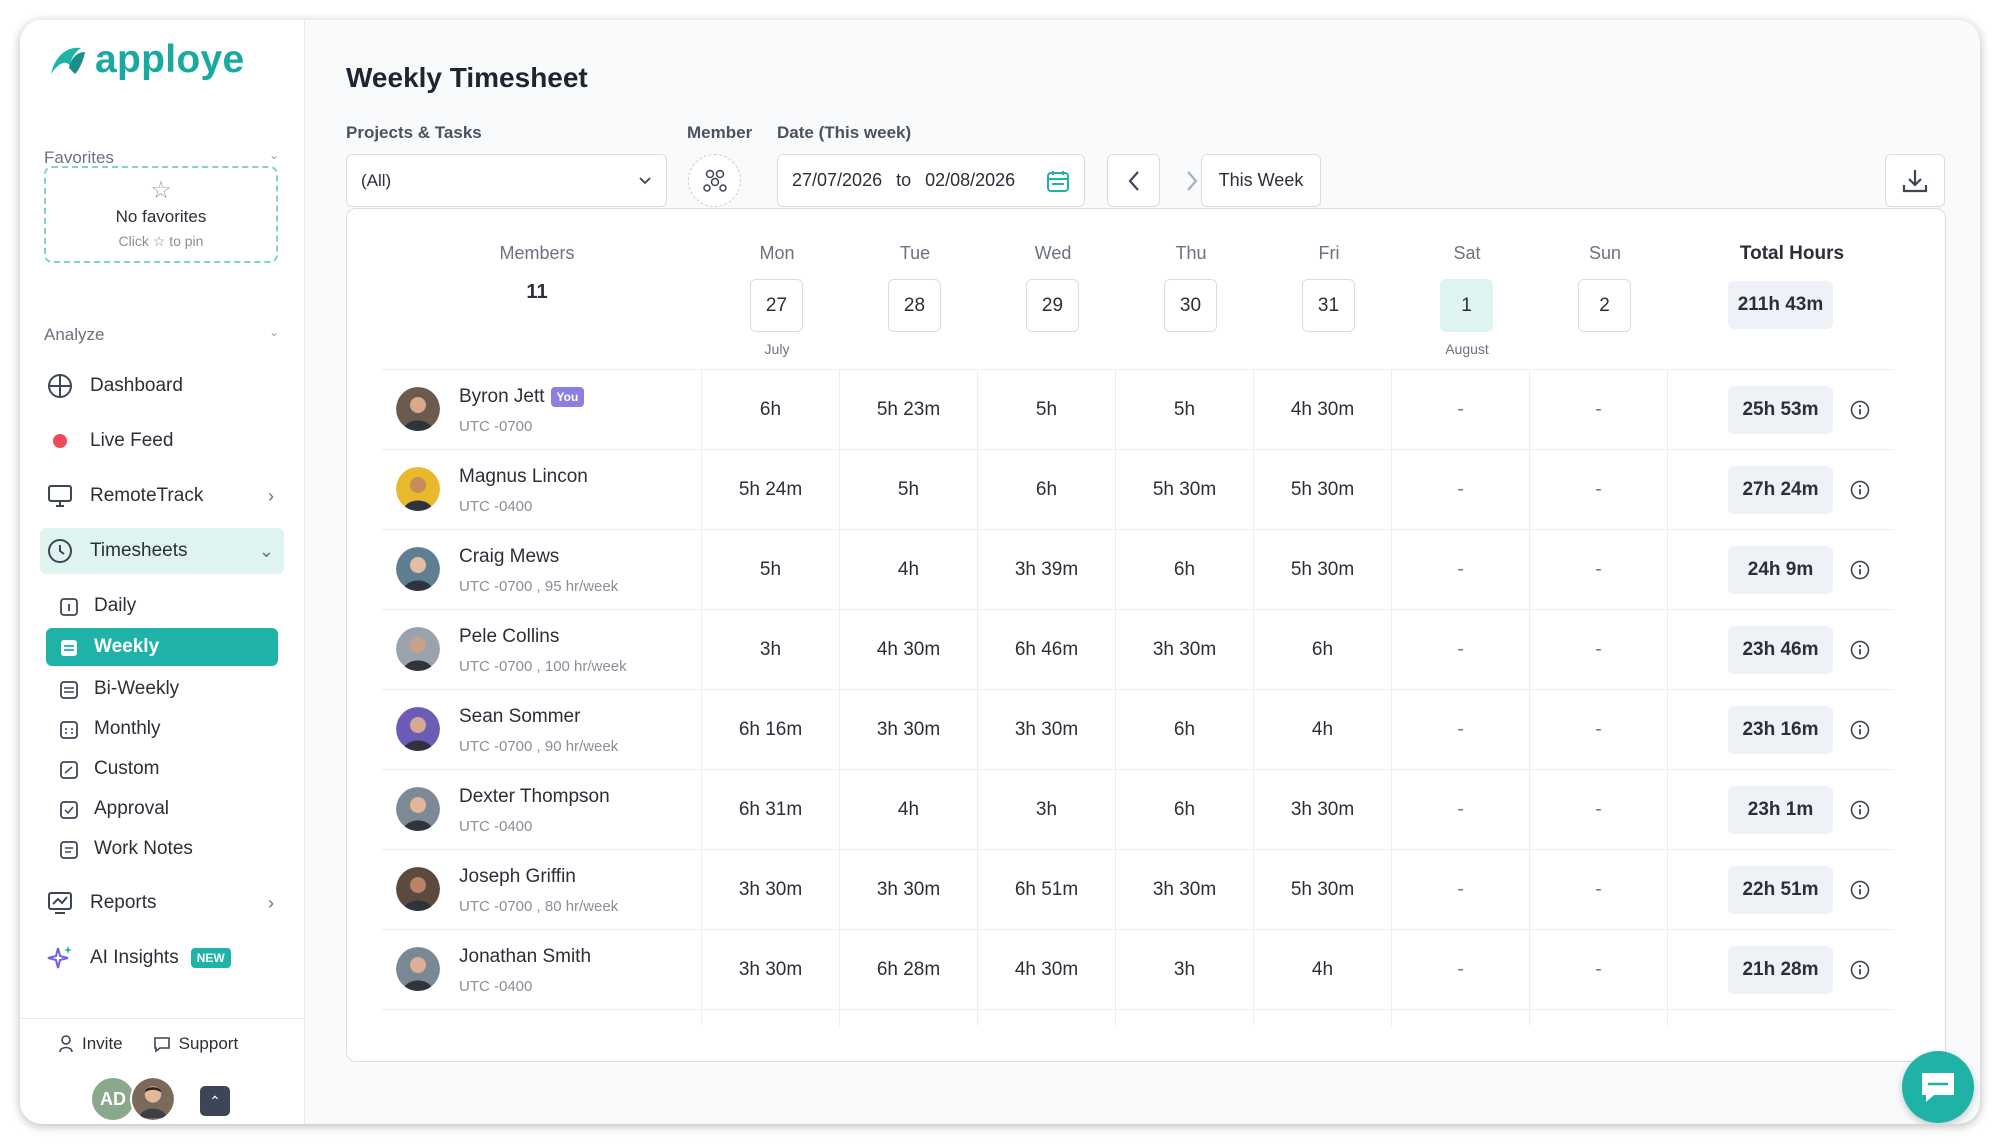 This screenshot has width=2000, height=1145. I want to click on member-name: Craig Mews, so click(509, 557).